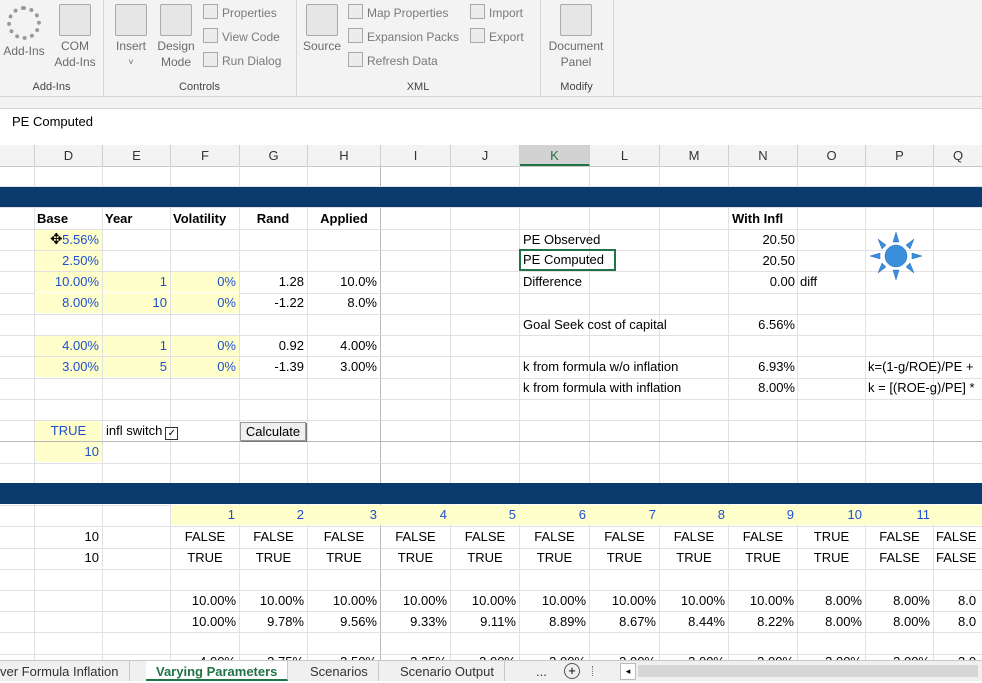 Image resolution: width=982 pixels, height=683 pixels. Describe the element at coordinates (203, 515) in the screenshot. I see `scenario-number: 1` at that location.